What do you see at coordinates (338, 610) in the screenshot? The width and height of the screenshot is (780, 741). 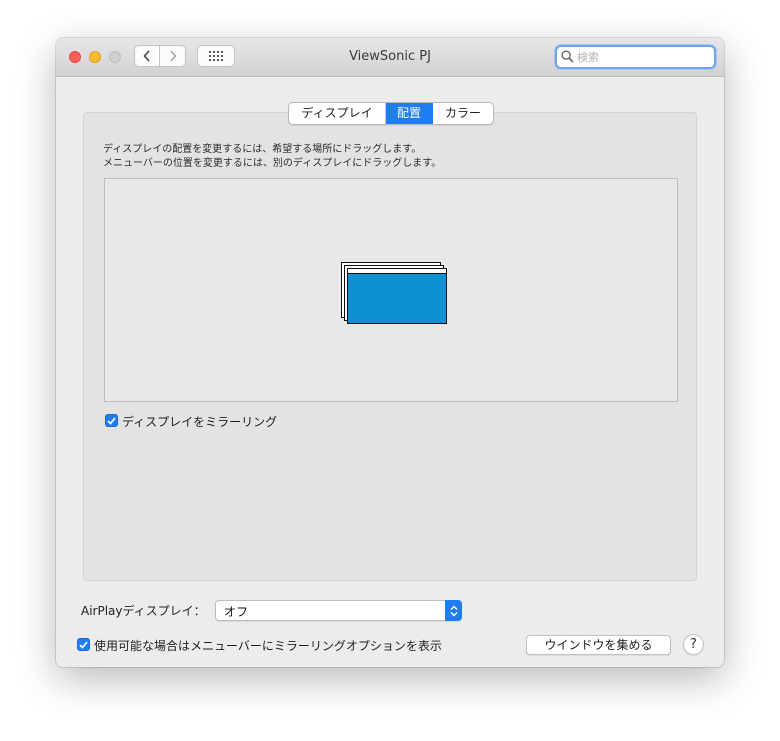 I see `airplay-select: オフ` at bounding box center [338, 610].